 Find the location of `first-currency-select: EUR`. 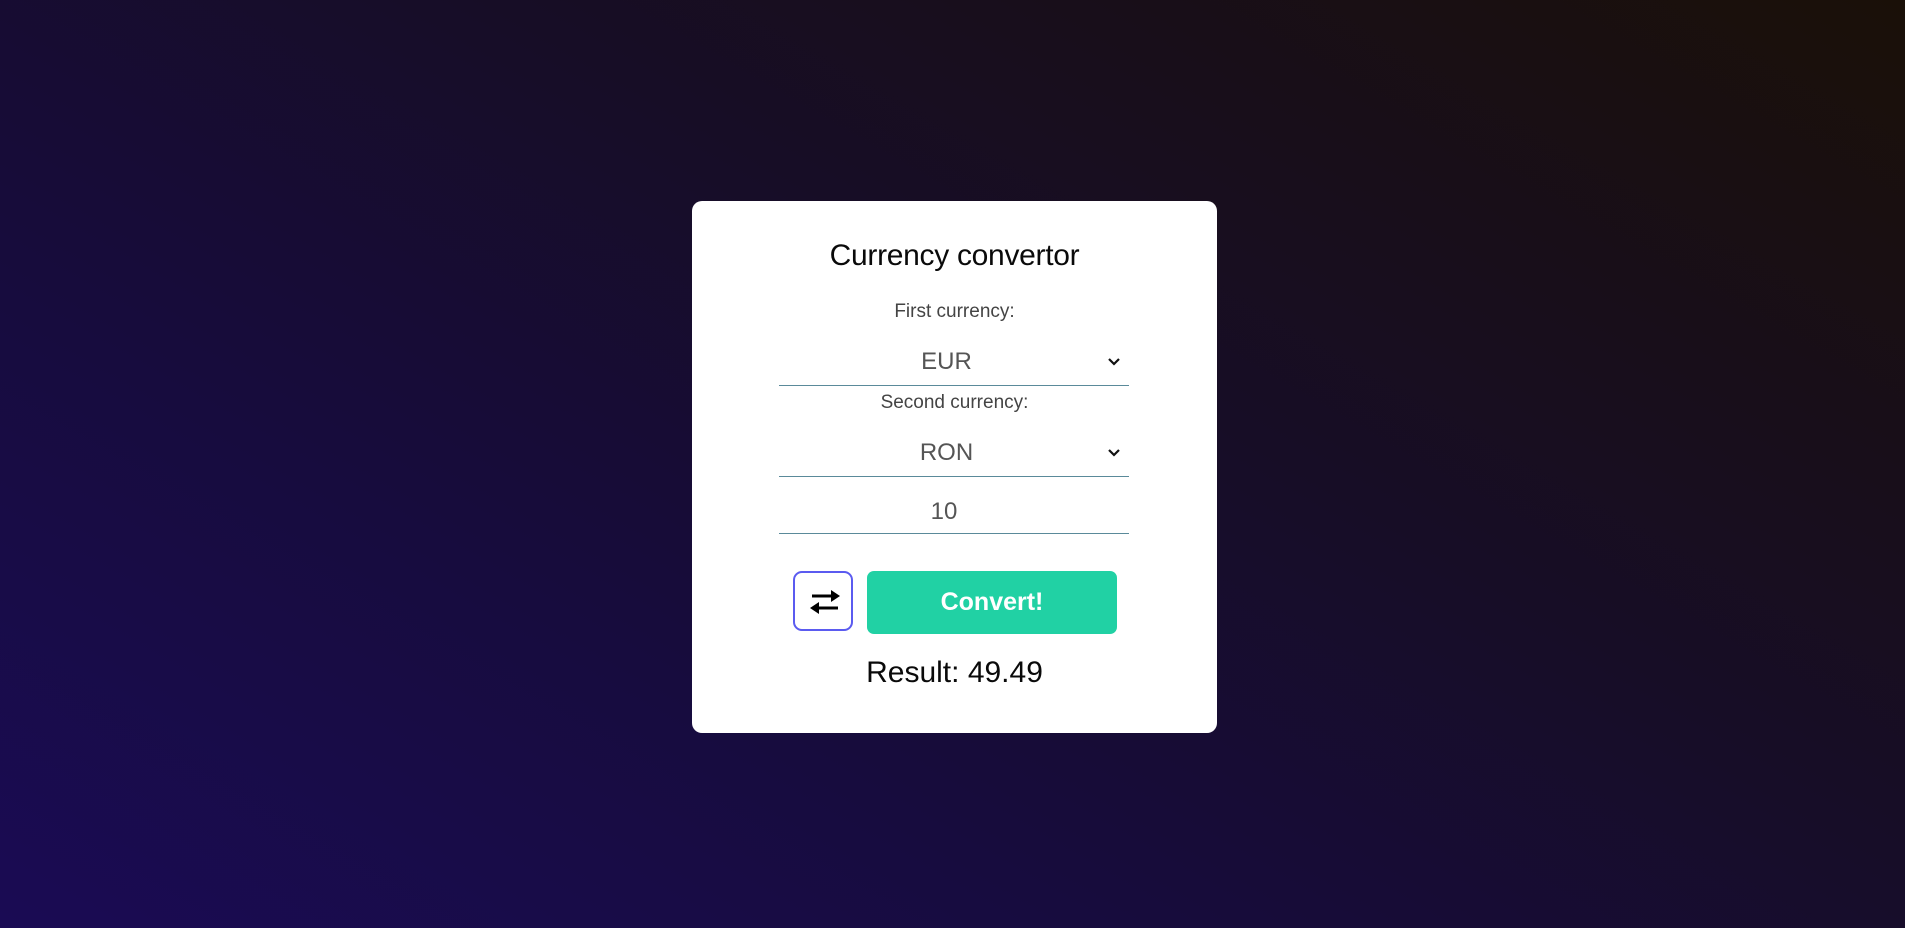

first-currency-select: EUR is located at coordinates (954, 363).